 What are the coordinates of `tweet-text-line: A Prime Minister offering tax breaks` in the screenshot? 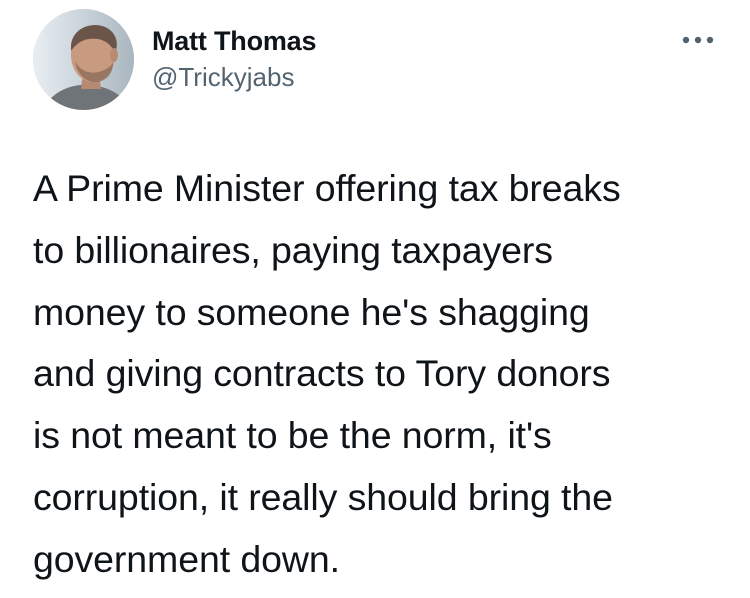 It's located at (327, 188).